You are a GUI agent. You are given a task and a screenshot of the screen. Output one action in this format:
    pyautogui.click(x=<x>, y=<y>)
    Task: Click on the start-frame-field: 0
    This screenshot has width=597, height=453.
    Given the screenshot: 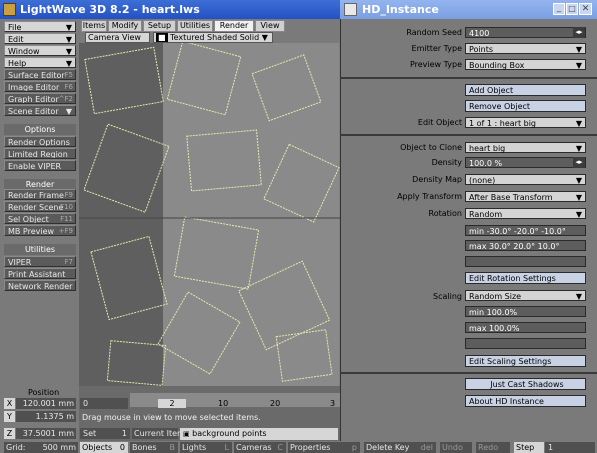 What is the action you would take?
    pyautogui.click(x=104, y=403)
    